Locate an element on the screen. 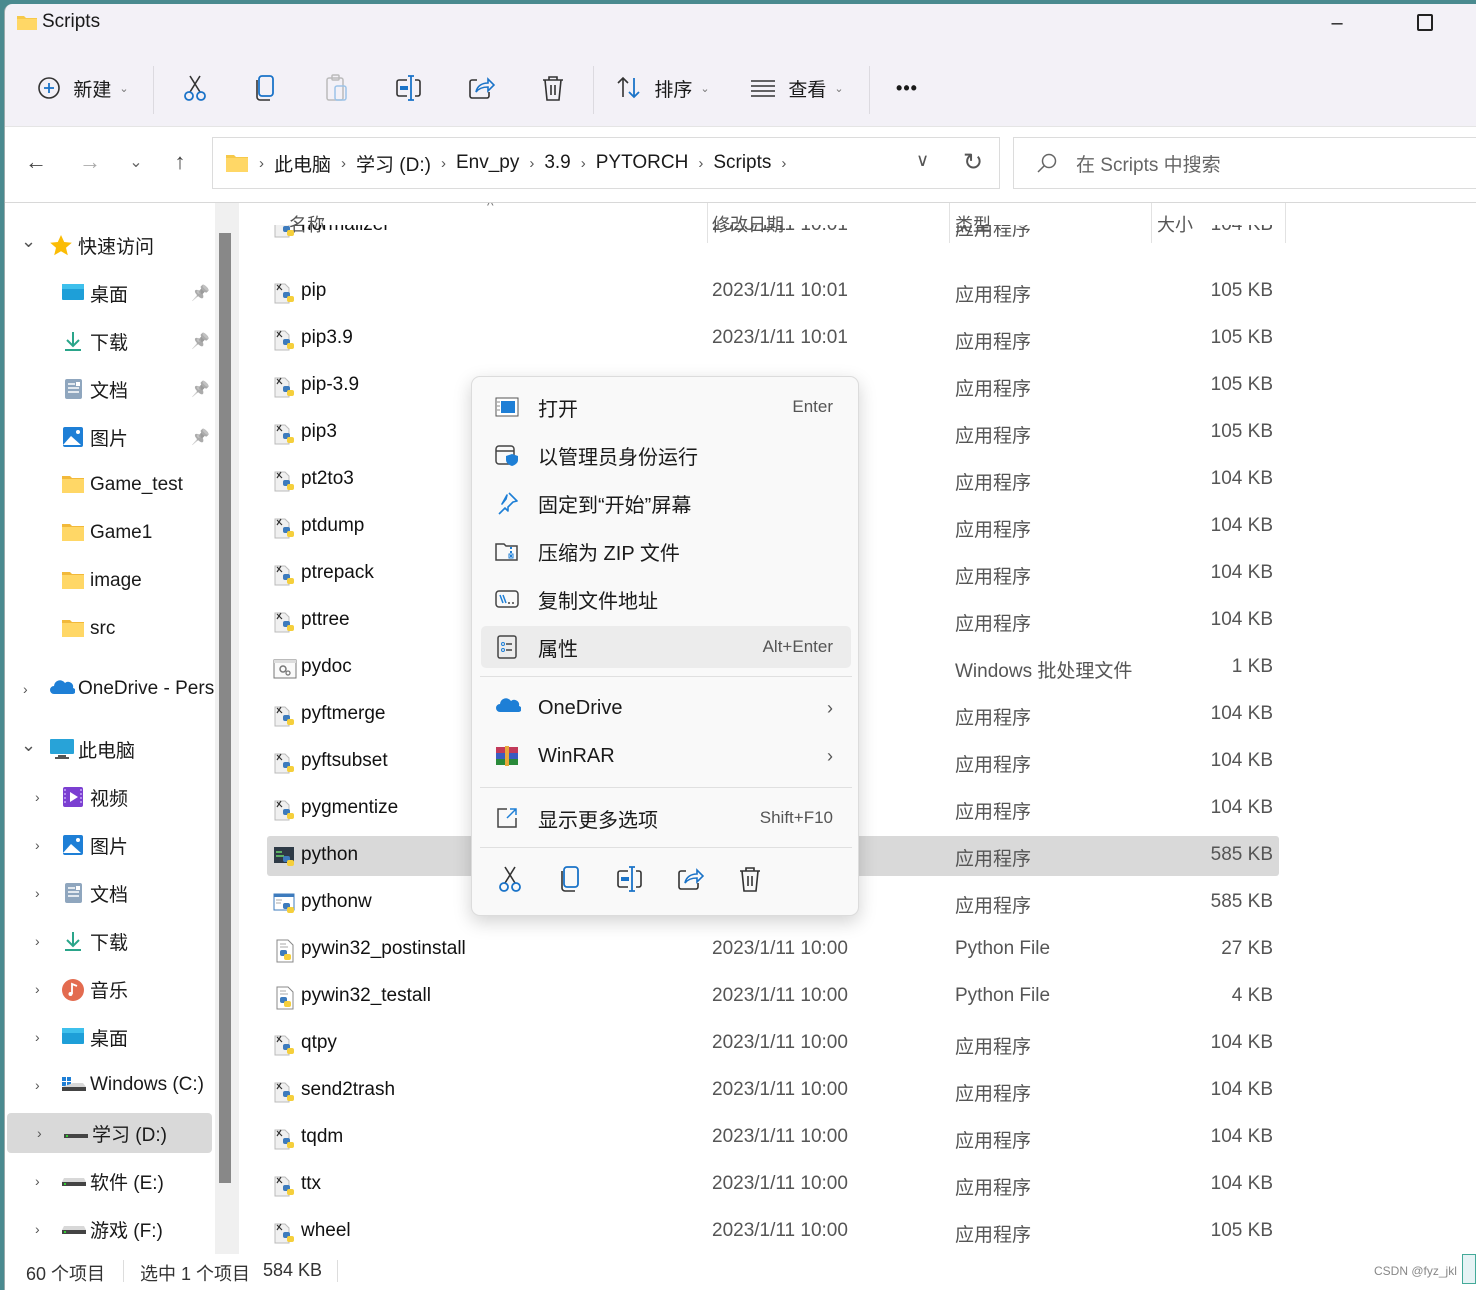 Image resolution: width=1476 pixels, height=1290 pixels. sort-button: 排序 ⌄ is located at coordinates (663, 88).